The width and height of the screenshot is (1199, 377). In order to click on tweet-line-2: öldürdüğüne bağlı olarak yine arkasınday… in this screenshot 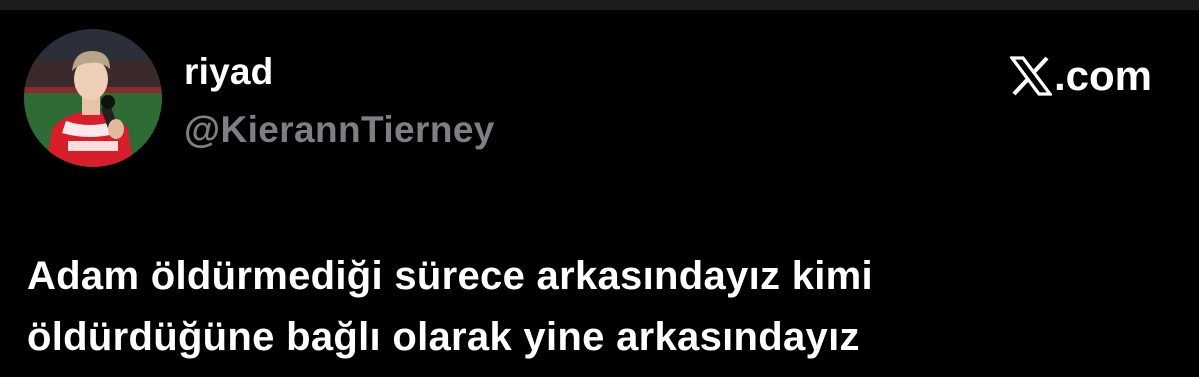, I will do `click(443, 337)`.